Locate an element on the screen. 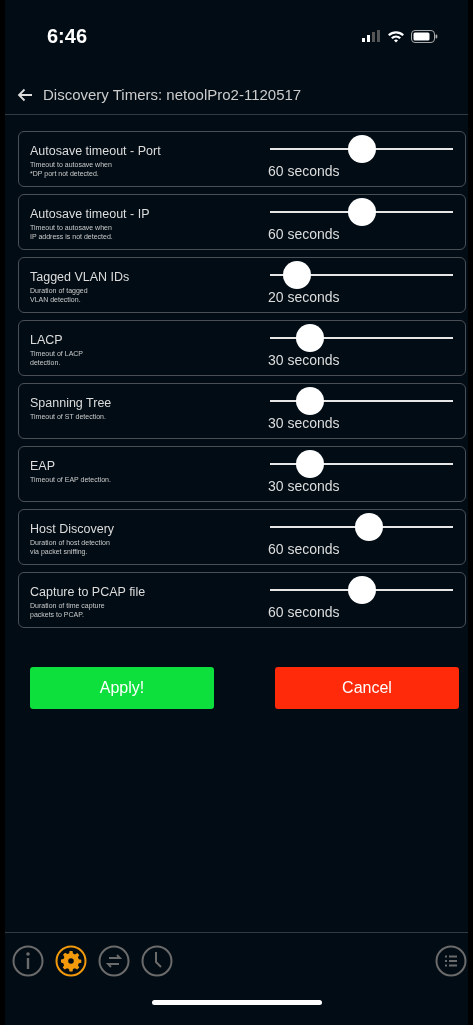 The image size is (473, 1025). back-arrow-icon is located at coordinates (25, 94).